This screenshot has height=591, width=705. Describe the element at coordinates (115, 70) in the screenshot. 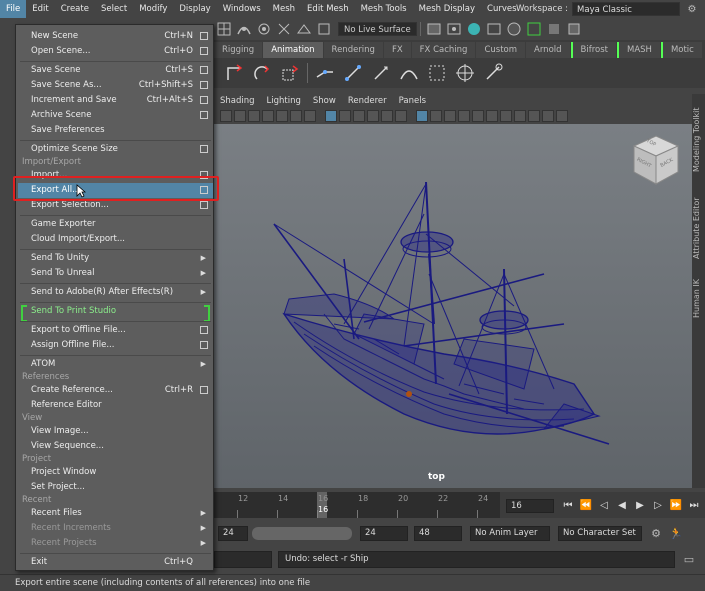

I see `menu-item-save-scene: Save Scene Ctrl+S` at that location.